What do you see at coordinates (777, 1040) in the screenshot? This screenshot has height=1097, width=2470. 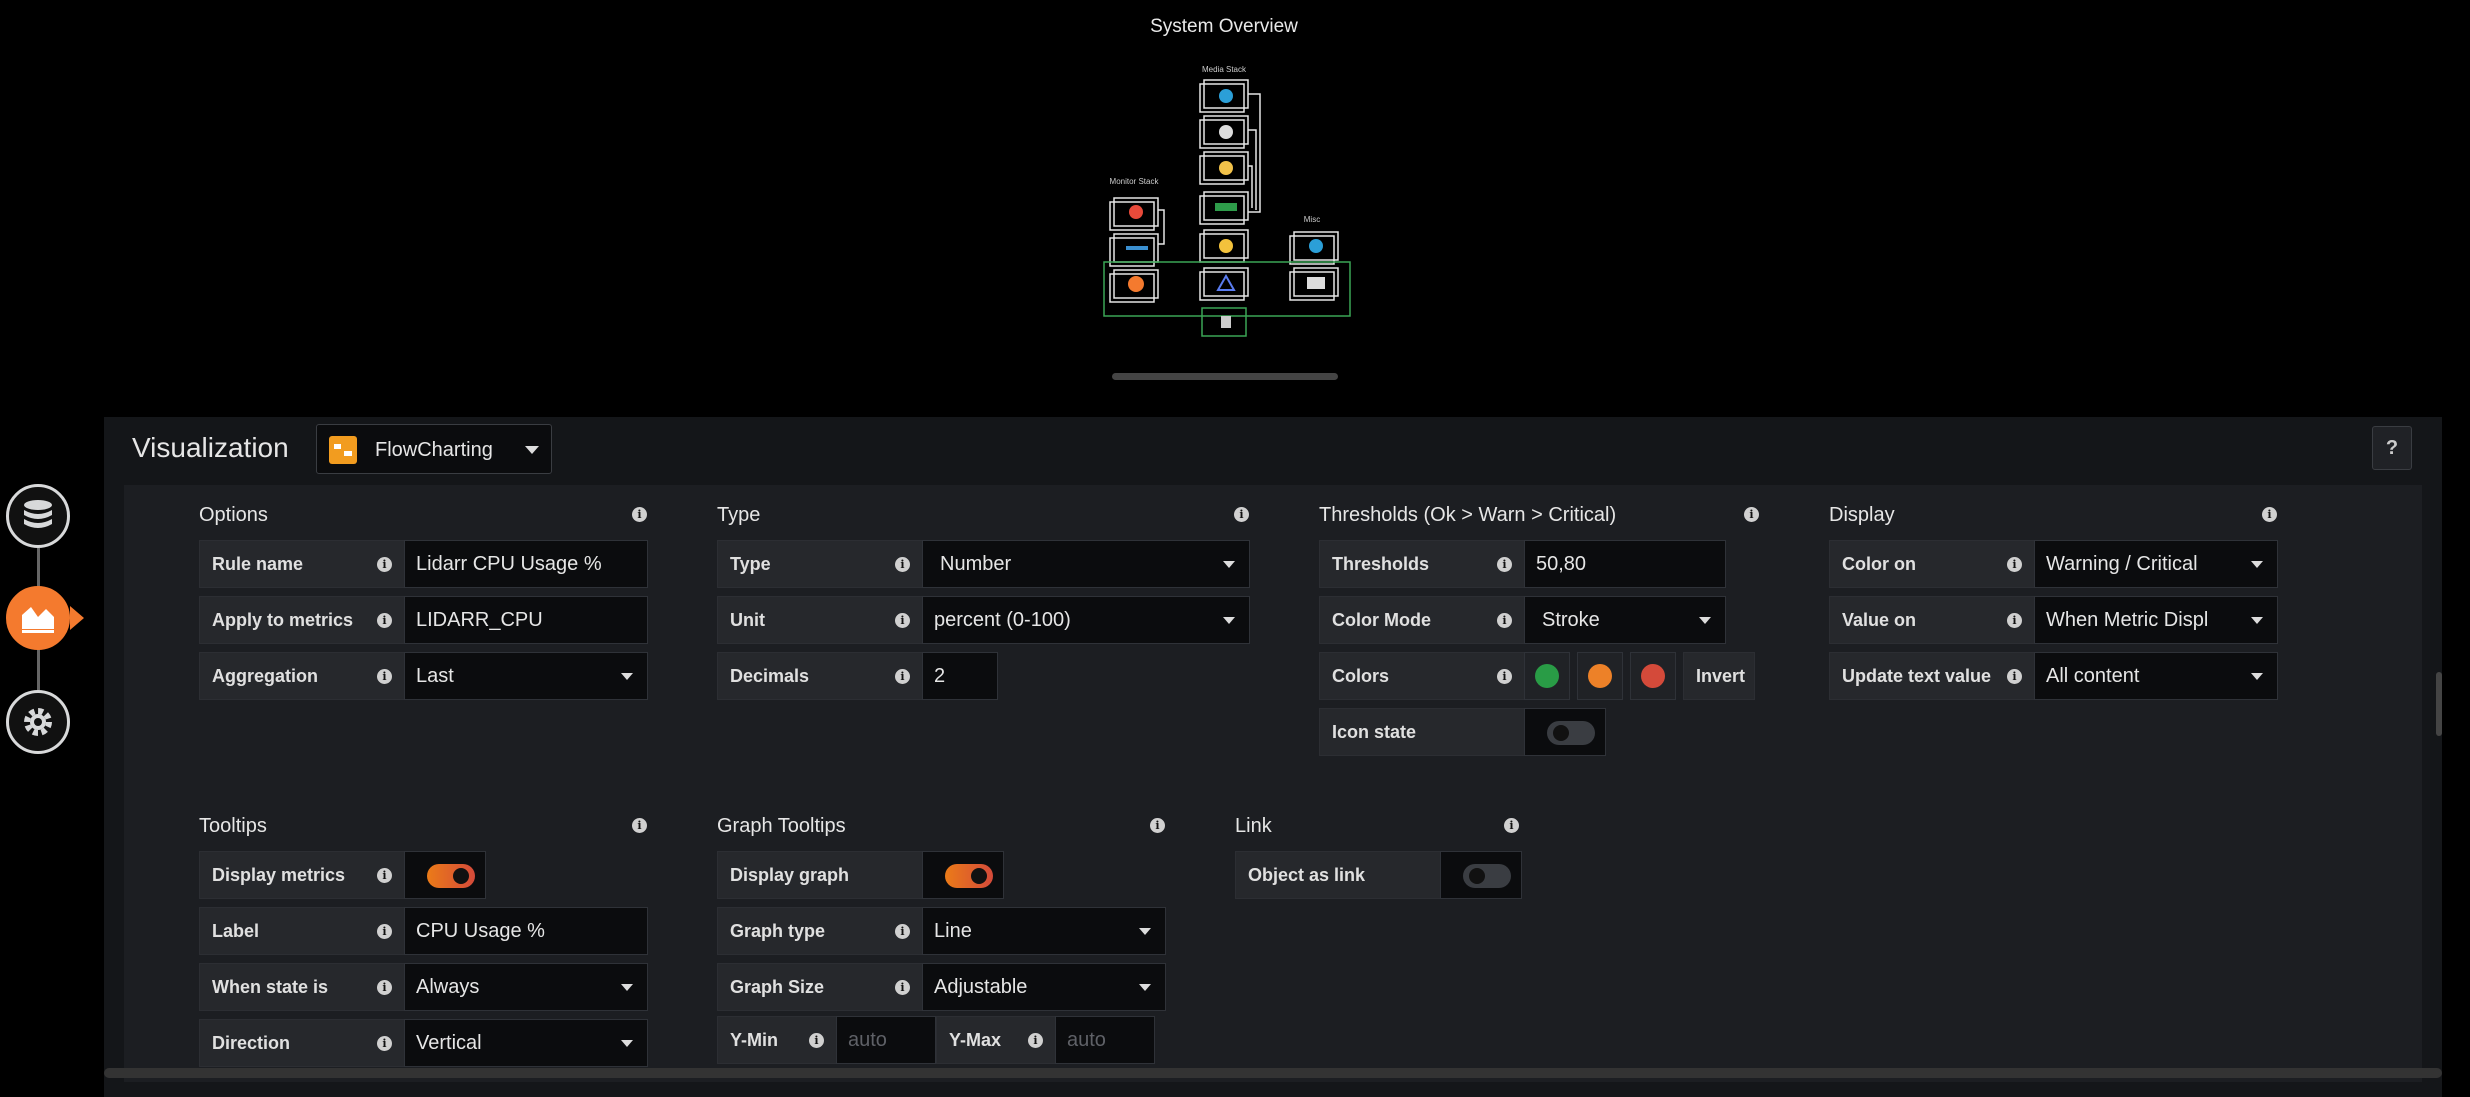 I see `ymin-label: Y-Min i` at bounding box center [777, 1040].